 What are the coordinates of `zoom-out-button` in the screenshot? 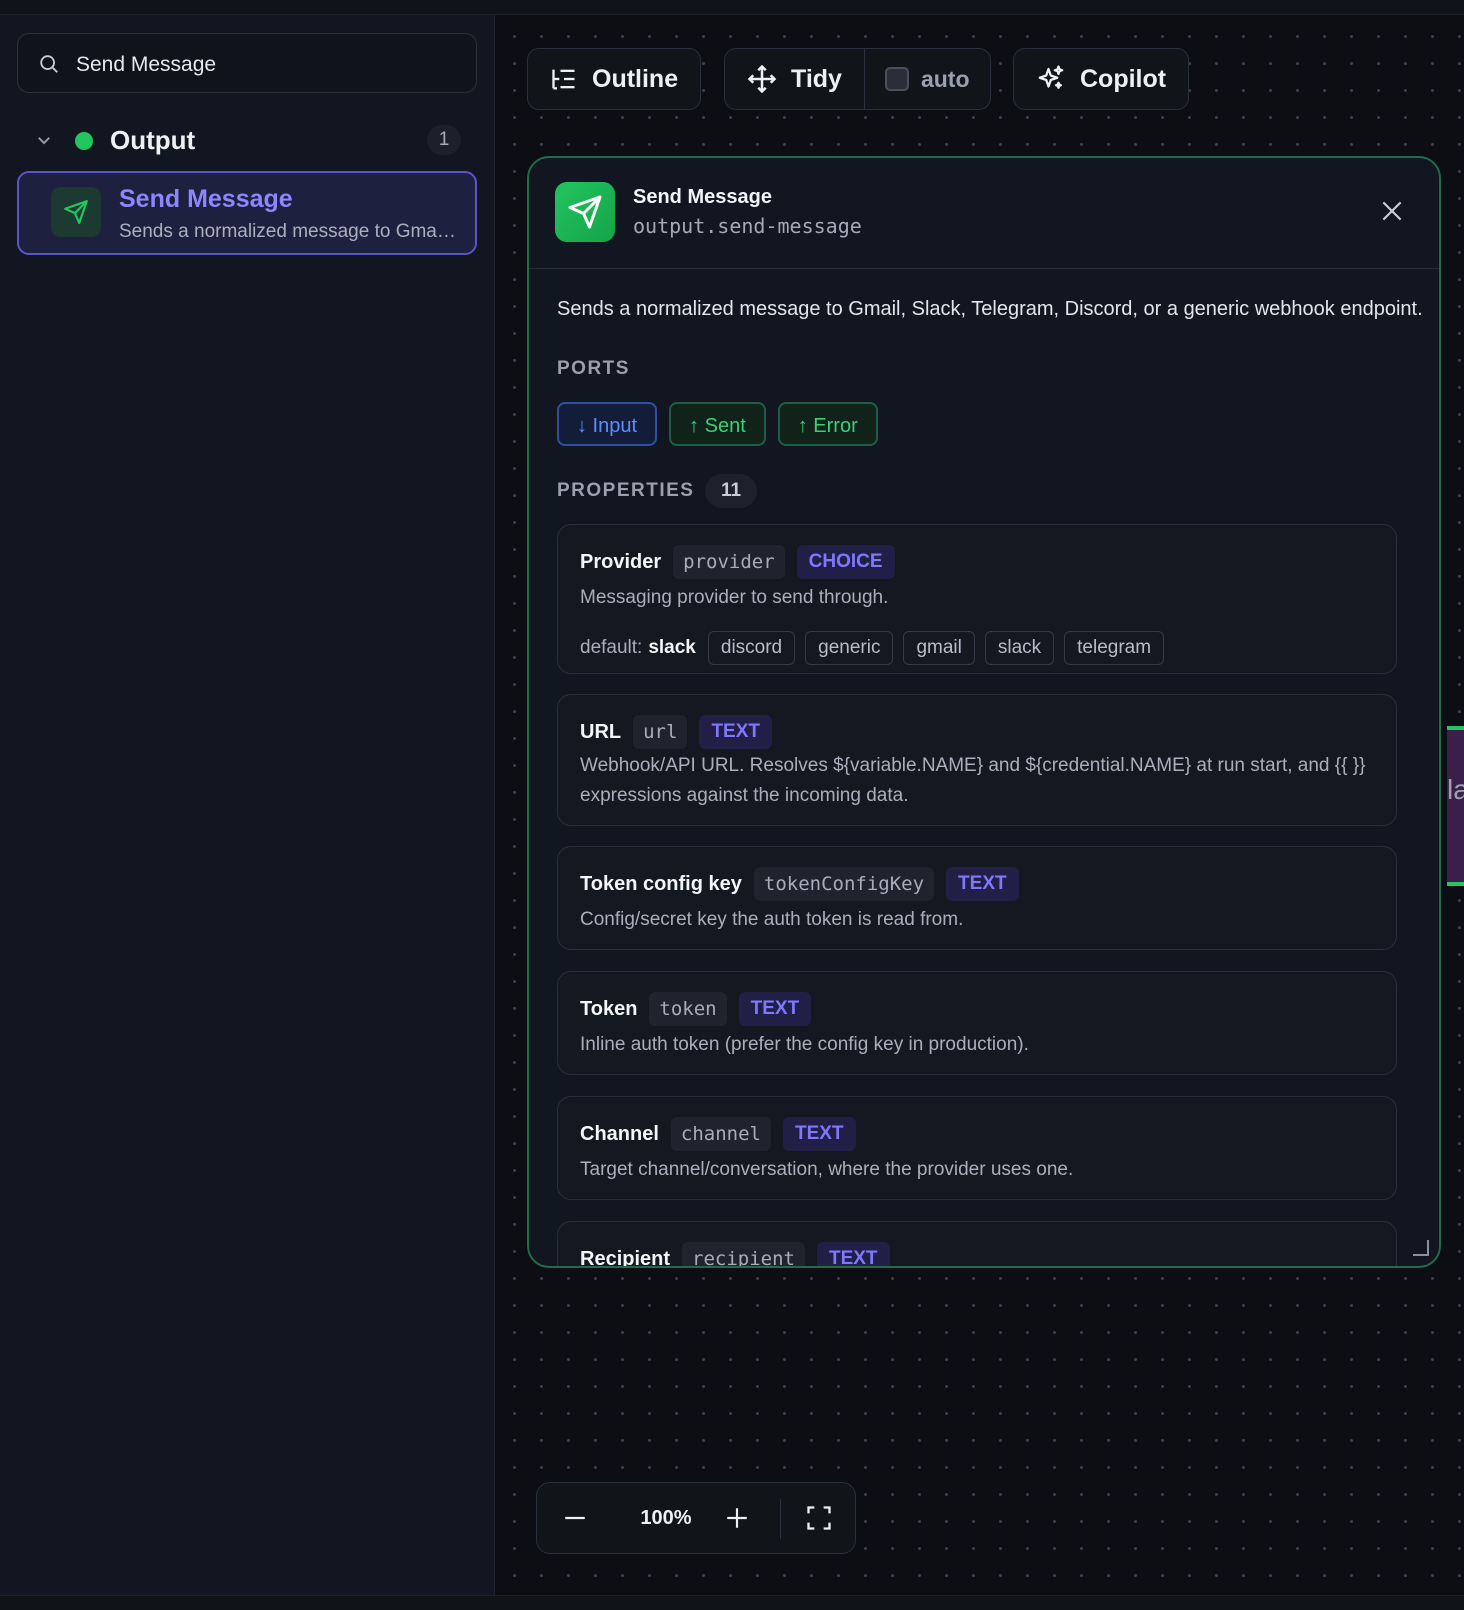 It's located at (575, 1518).